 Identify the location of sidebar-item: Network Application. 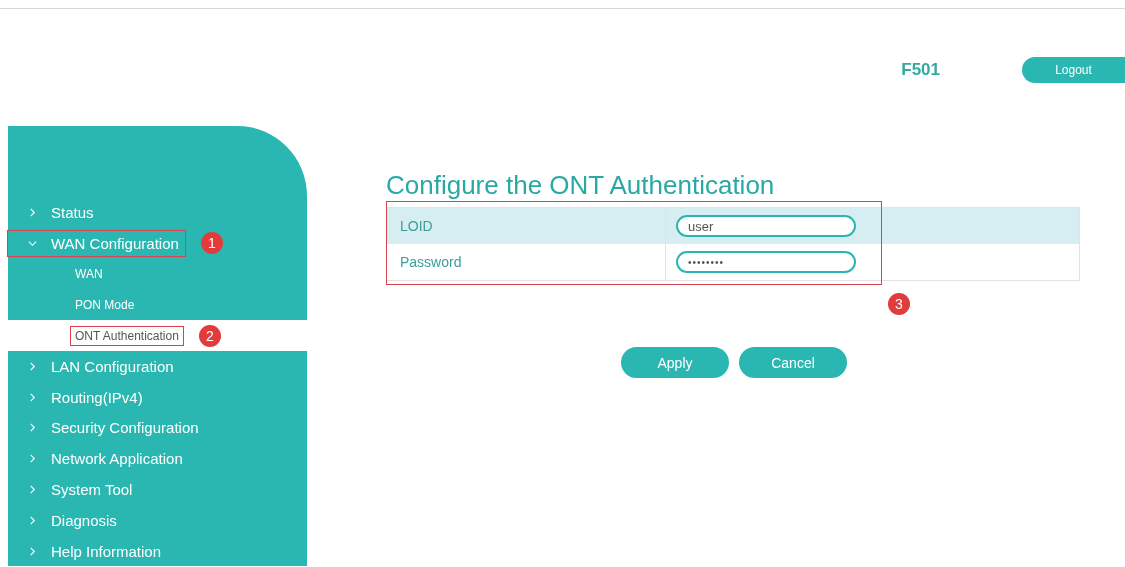
(98, 459).